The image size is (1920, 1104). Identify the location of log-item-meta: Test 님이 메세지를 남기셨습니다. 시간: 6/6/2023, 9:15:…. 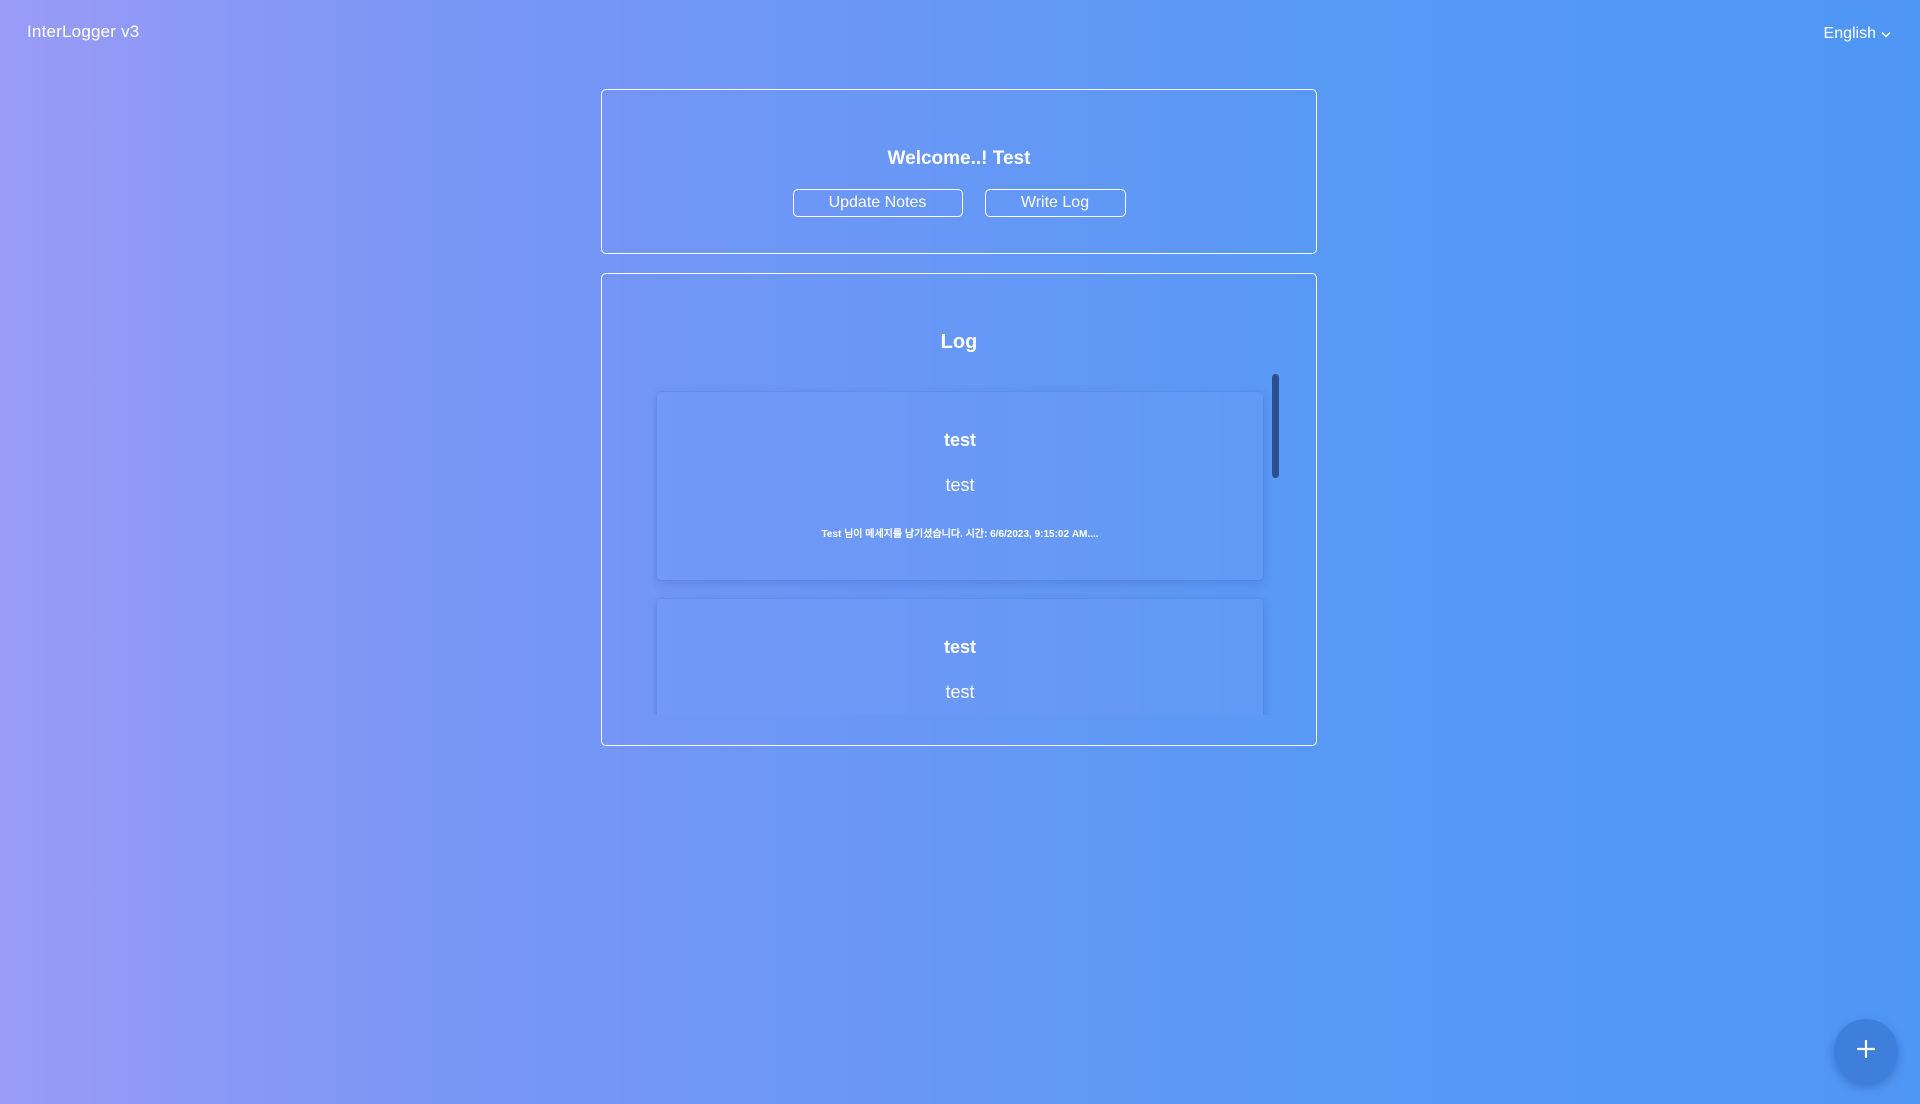
(960, 534).